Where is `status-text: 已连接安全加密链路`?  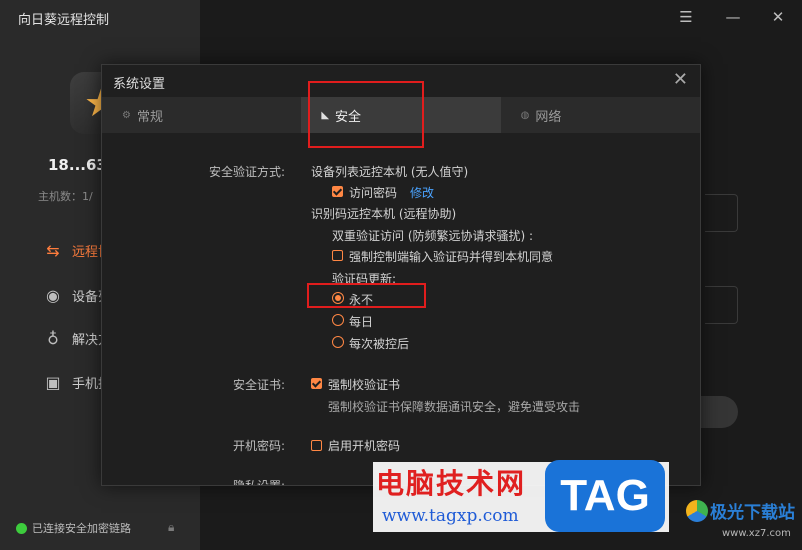
status-text: 已连接安全加密链路 is located at coordinates (81, 528).